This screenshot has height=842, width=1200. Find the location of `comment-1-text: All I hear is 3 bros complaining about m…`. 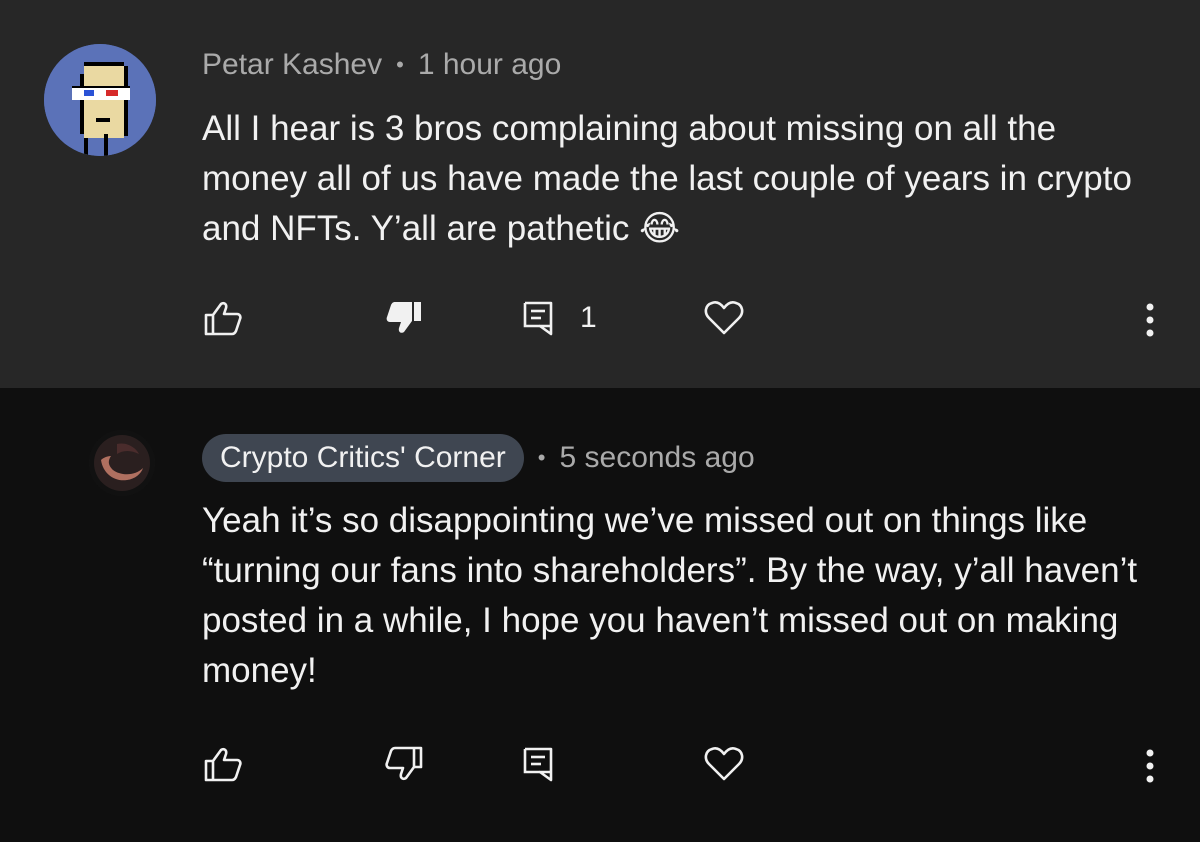

comment-1-text: All I hear is 3 bros complaining about m… is located at coordinates (667, 178).